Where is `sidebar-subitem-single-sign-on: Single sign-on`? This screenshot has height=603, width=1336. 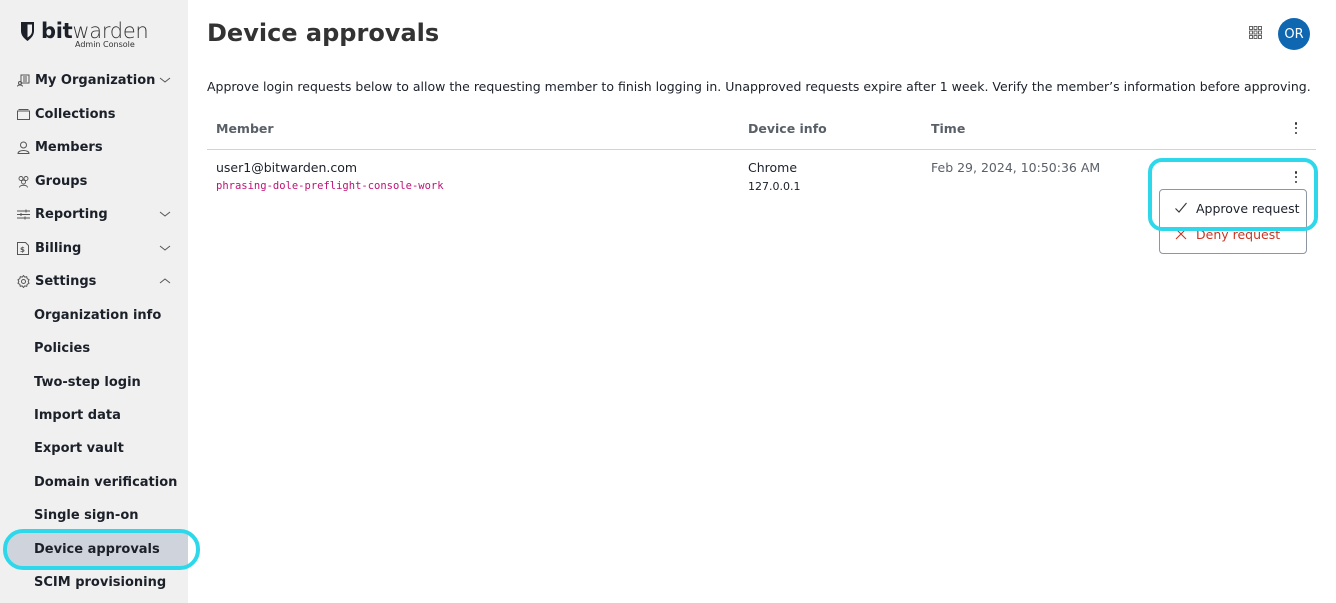
sidebar-subitem-single-sign-on: Single sign-on is located at coordinates (86, 515).